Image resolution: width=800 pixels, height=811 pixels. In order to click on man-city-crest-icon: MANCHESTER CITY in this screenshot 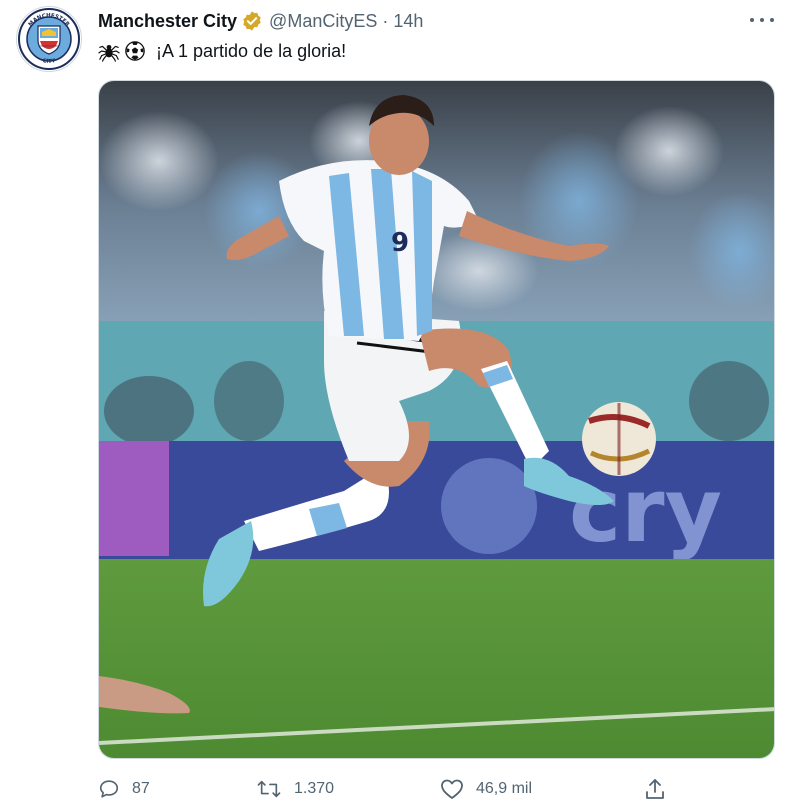, I will do `click(49, 39)`.